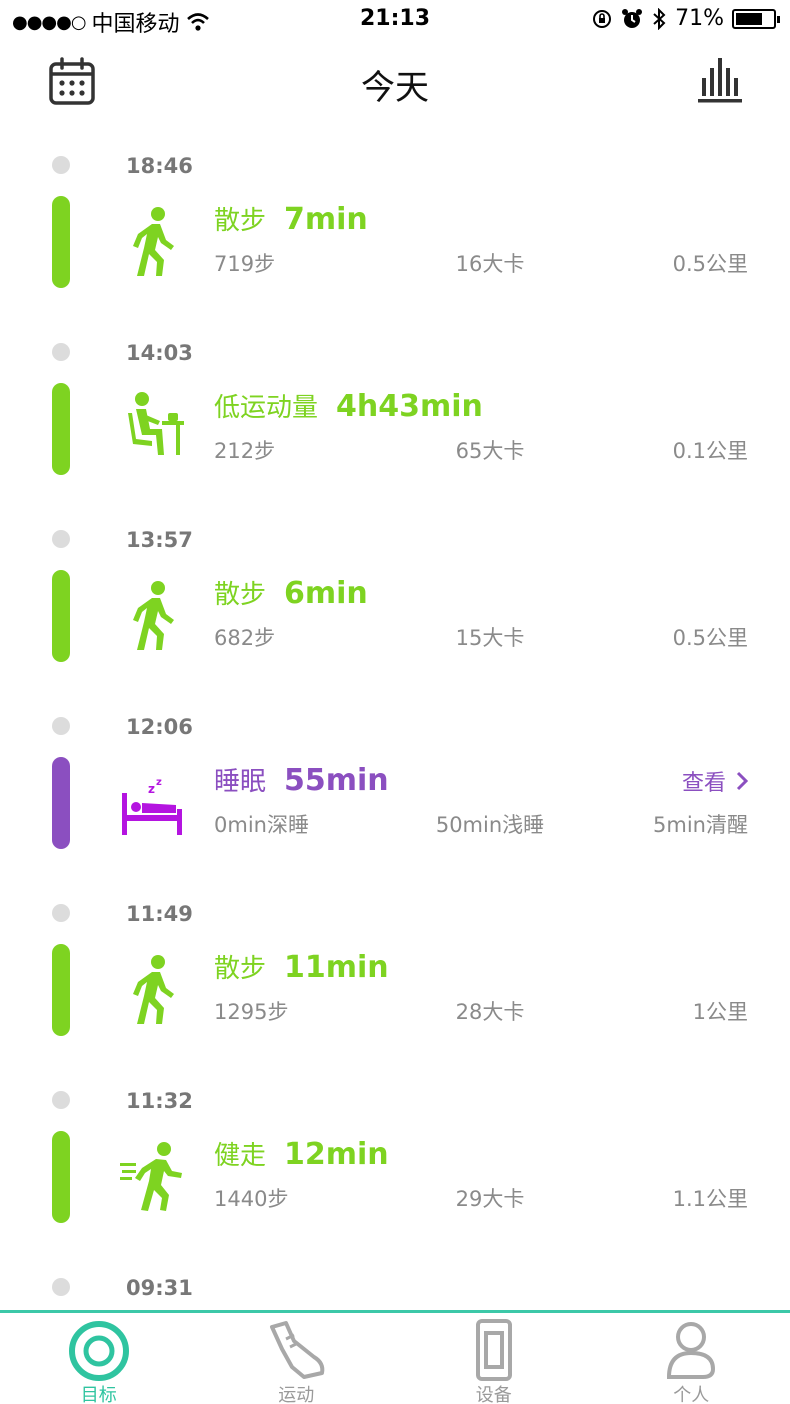  What do you see at coordinates (251, 1199) in the screenshot?
I see `steps-value: 1440步` at bounding box center [251, 1199].